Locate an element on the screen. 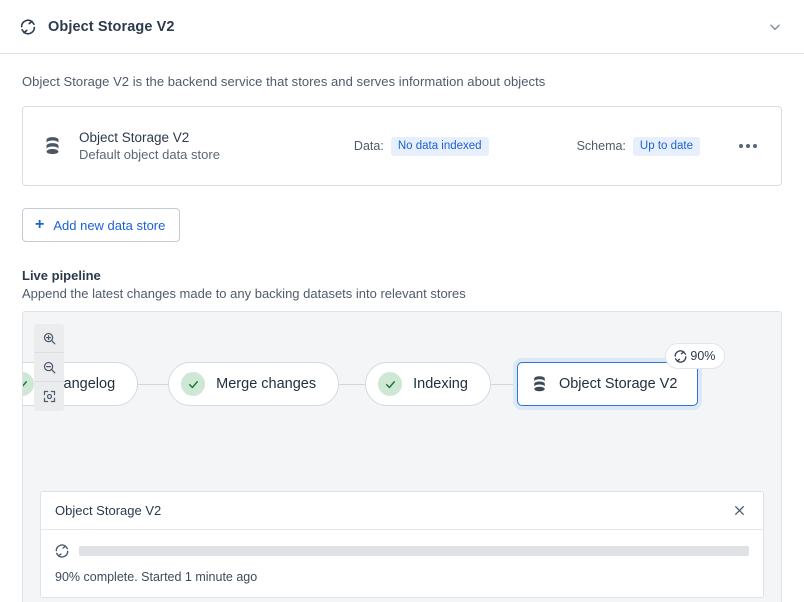 The height and width of the screenshot is (602, 804). add-button-label: Add new data store is located at coordinates (109, 225).